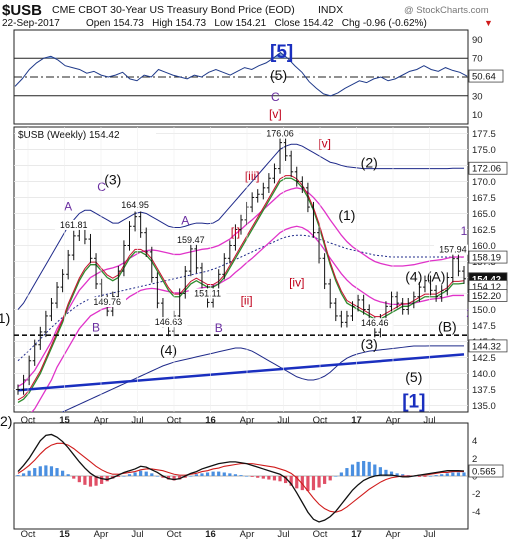 This screenshot has height=545, width=520. What do you see at coordinates (107, 302) in the screenshot?
I see `price-annotation: 149.76` at bounding box center [107, 302].